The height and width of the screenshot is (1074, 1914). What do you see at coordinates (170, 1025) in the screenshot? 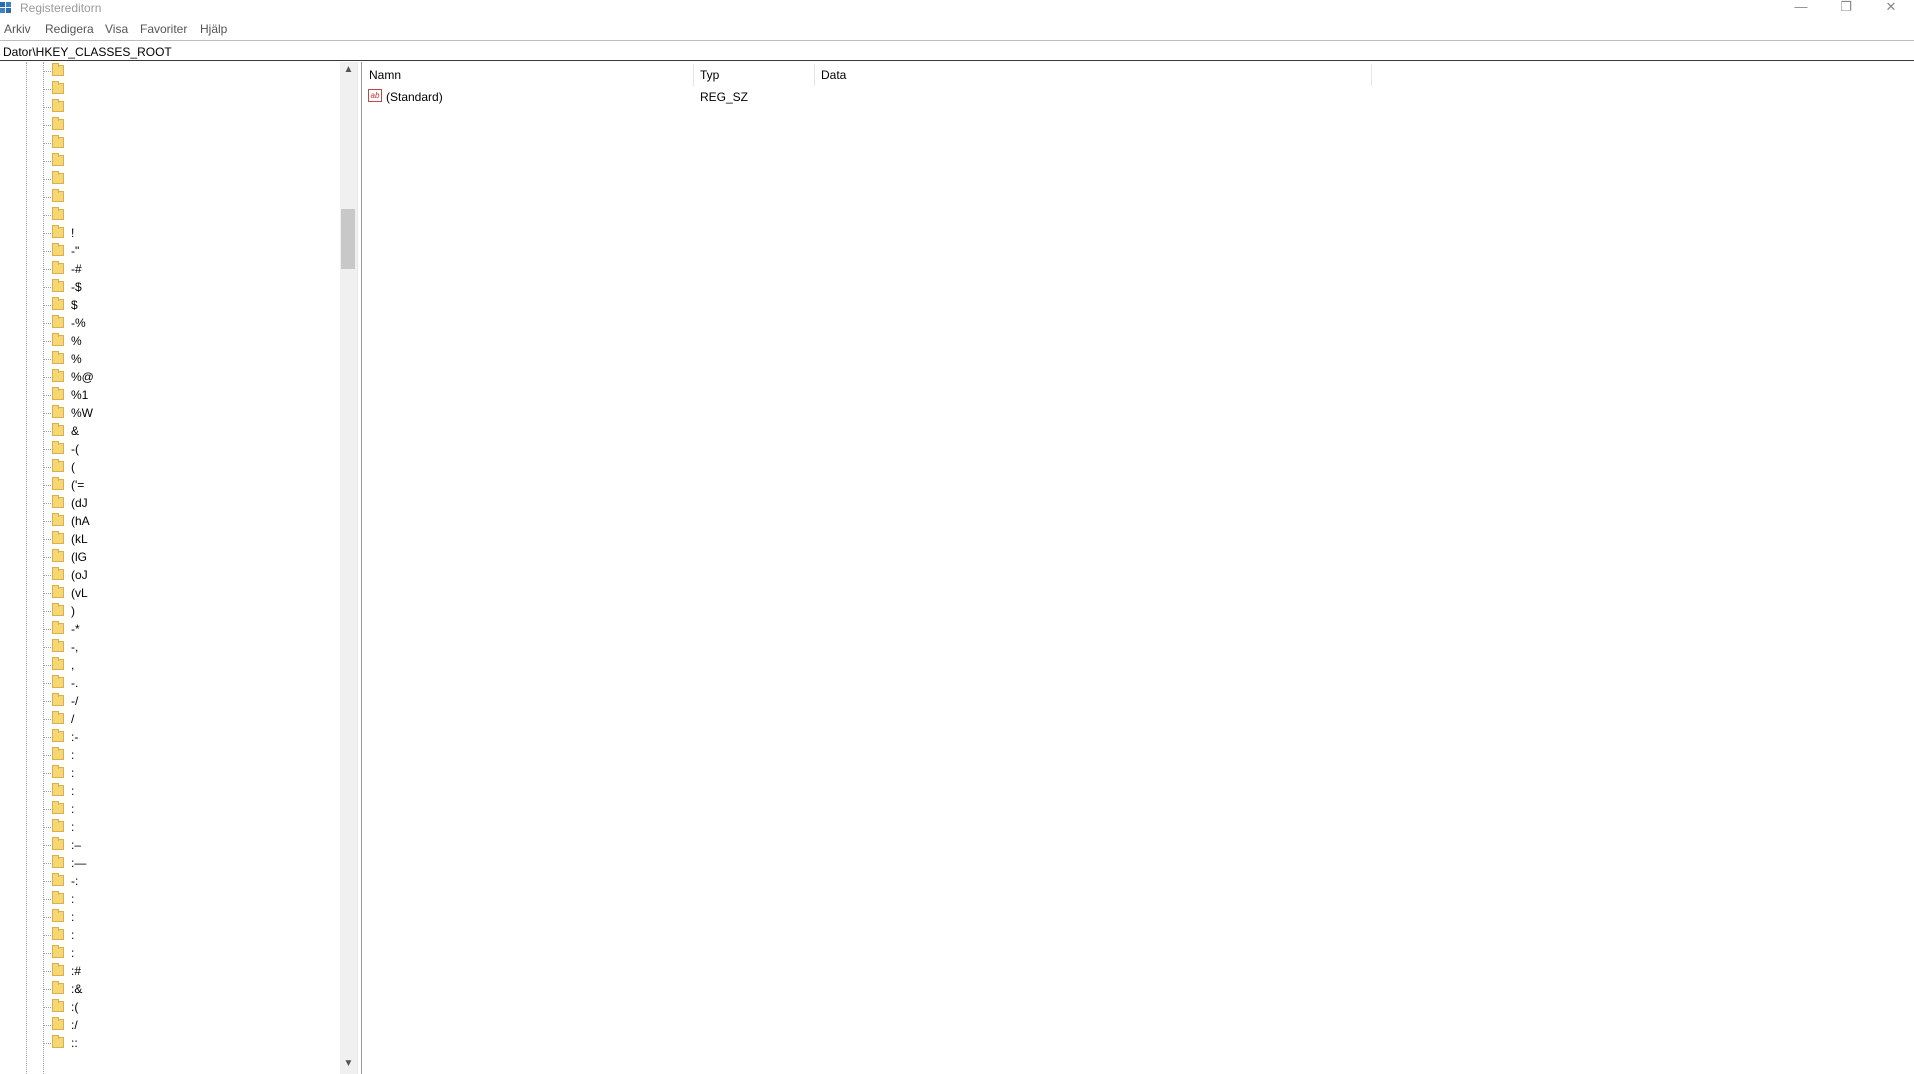
I see `tree-item: :/` at bounding box center [170, 1025].